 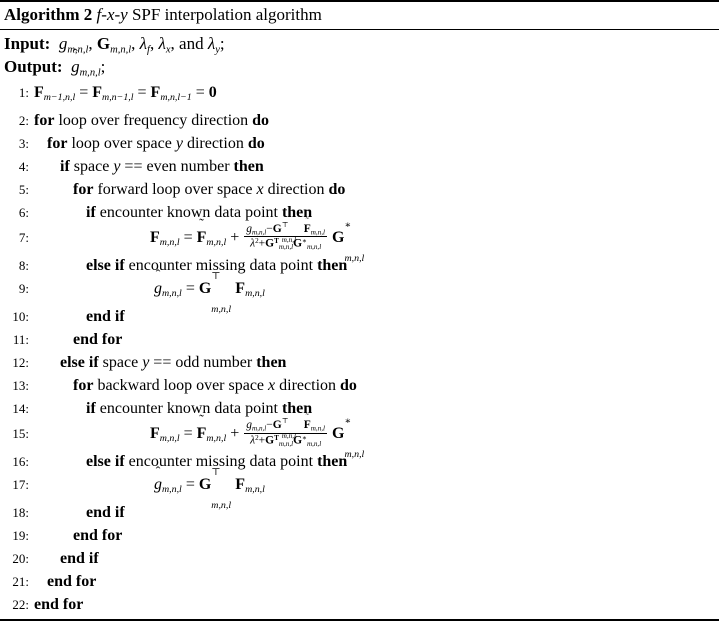 I want to click on fraction: gm,n,l−G ⊤ m,n,l ˜ Fm,n,l λ2+GTm,n,lG∗m,n,l, so click(x=286, y=233).